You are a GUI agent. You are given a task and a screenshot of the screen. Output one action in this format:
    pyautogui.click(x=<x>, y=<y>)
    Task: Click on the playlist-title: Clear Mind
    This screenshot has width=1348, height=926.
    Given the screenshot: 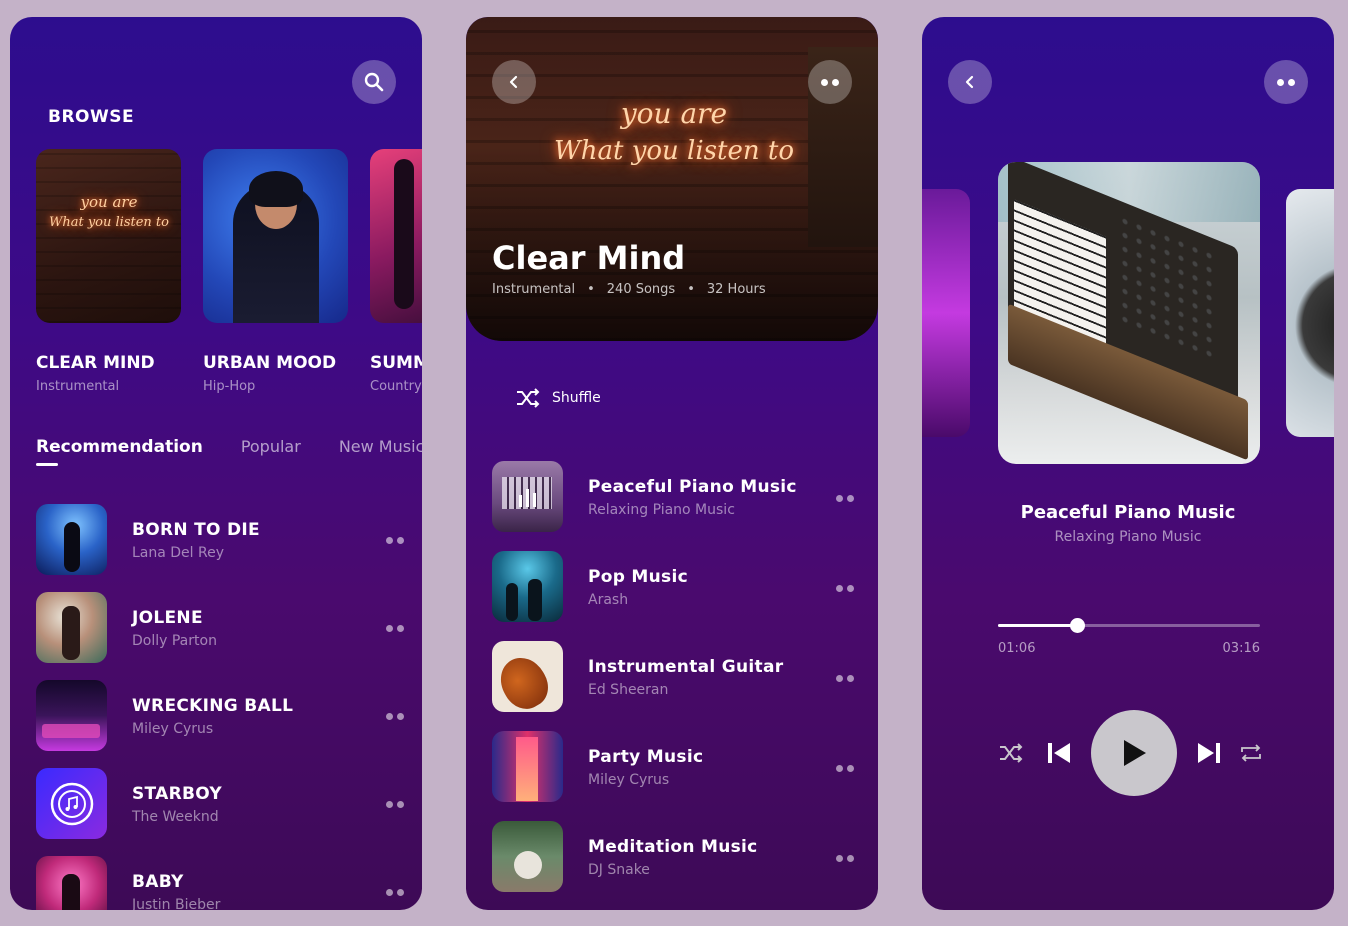 What is the action you would take?
    pyautogui.click(x=589, y=258)
    